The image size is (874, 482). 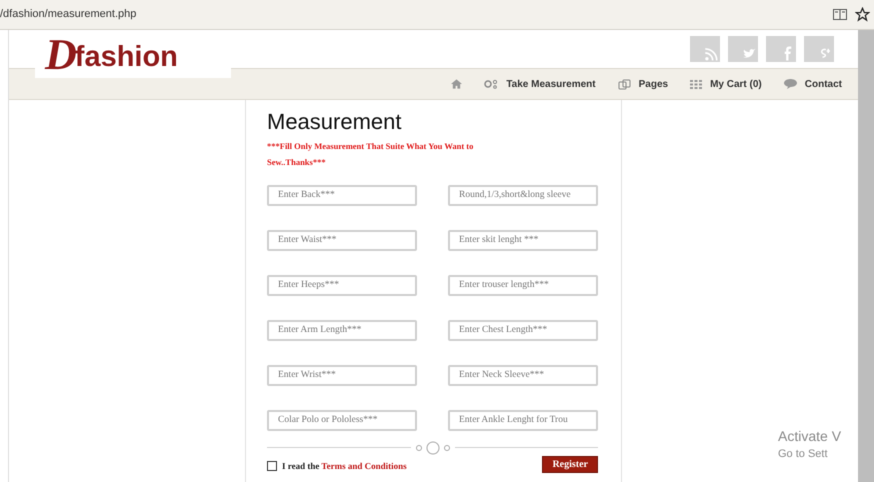 What do you see at coordinates (523, 375) in the screenshot?
I see `input-field: Enter Neck Sleeve***` at bounding box center [523, 375].